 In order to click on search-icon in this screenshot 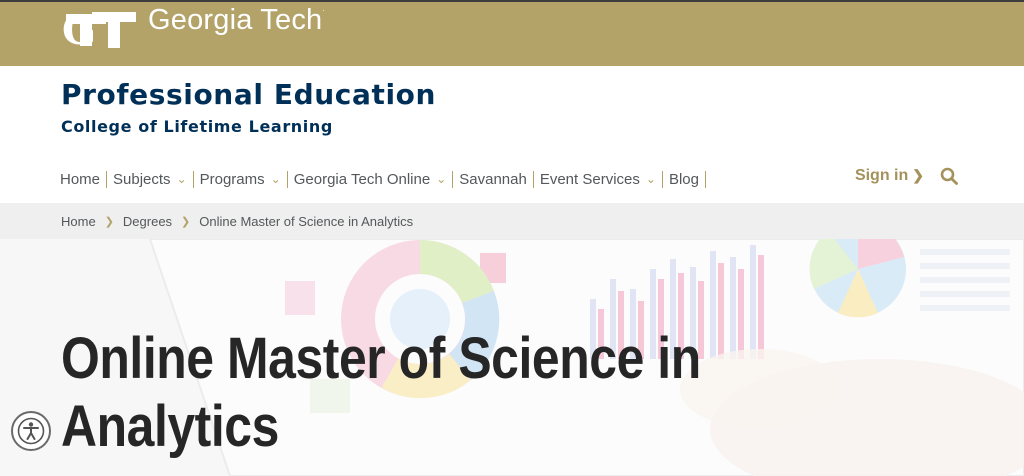, I will do `click(949, 176)`.